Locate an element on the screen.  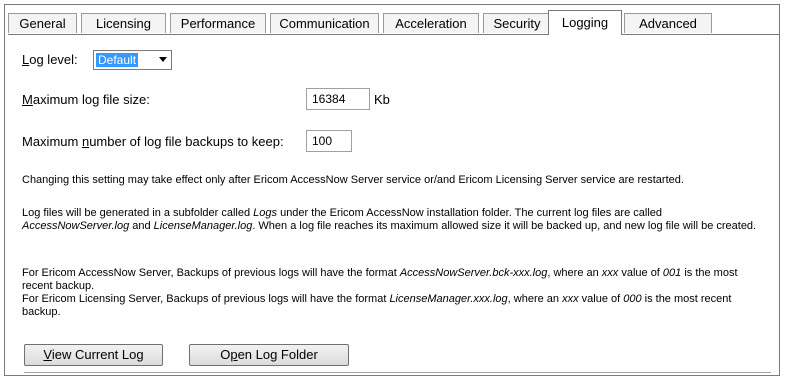
tab-performance: Performance is located at coordinates (218, 23).